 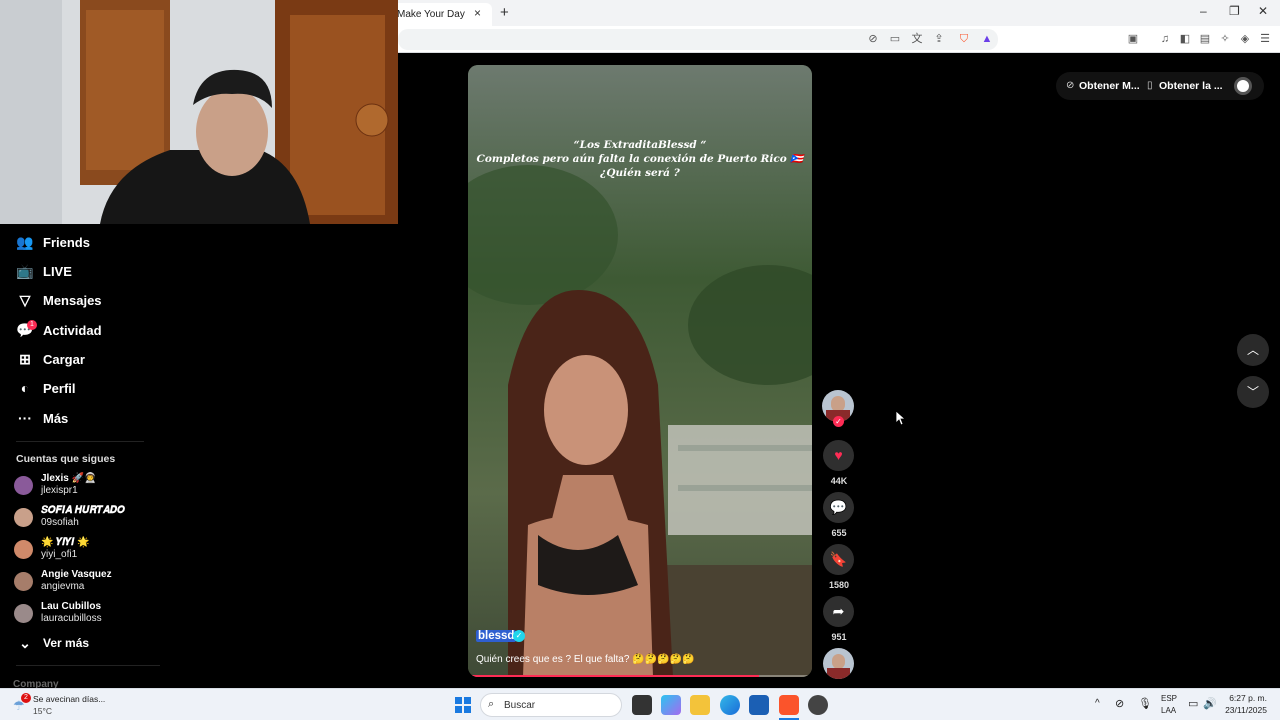 What do you see at coordinates (71, 606) in the screenshot?
I see `account-name: Lau Cubillos` at bounding box center [71, 606].